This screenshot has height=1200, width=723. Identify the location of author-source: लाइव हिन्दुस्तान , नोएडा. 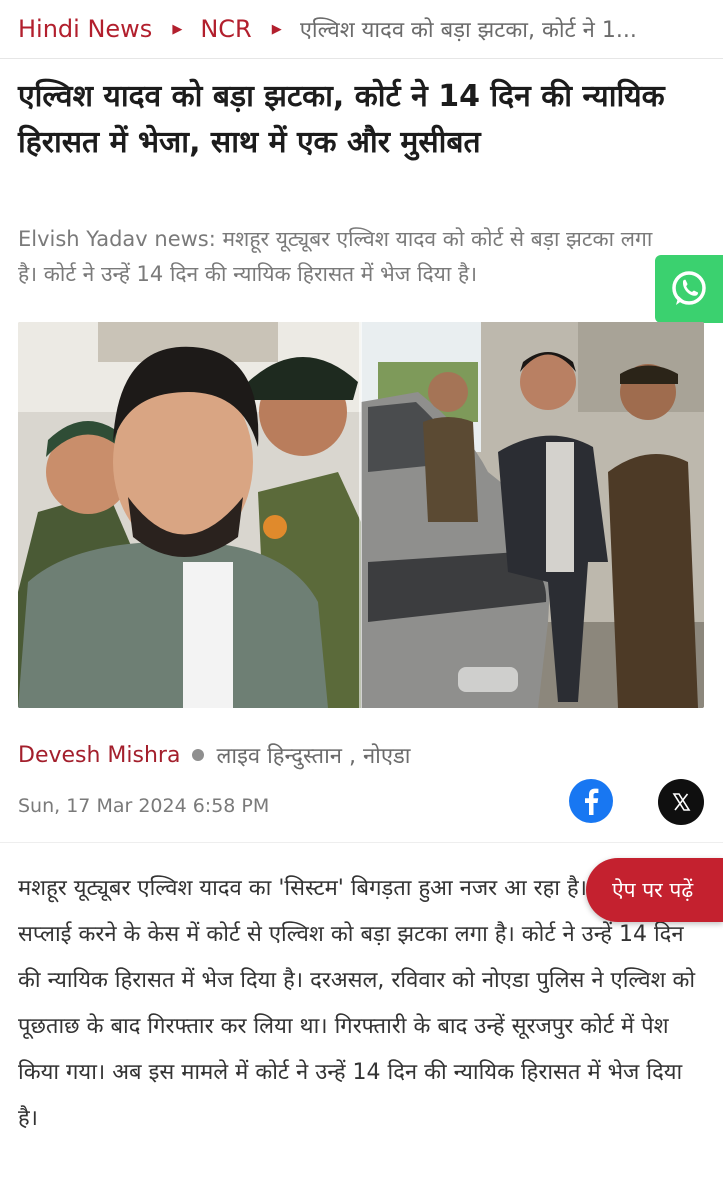
(313, 756).